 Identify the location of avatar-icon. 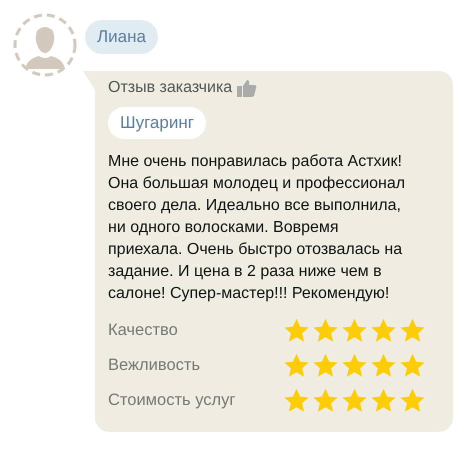
(45, 45).